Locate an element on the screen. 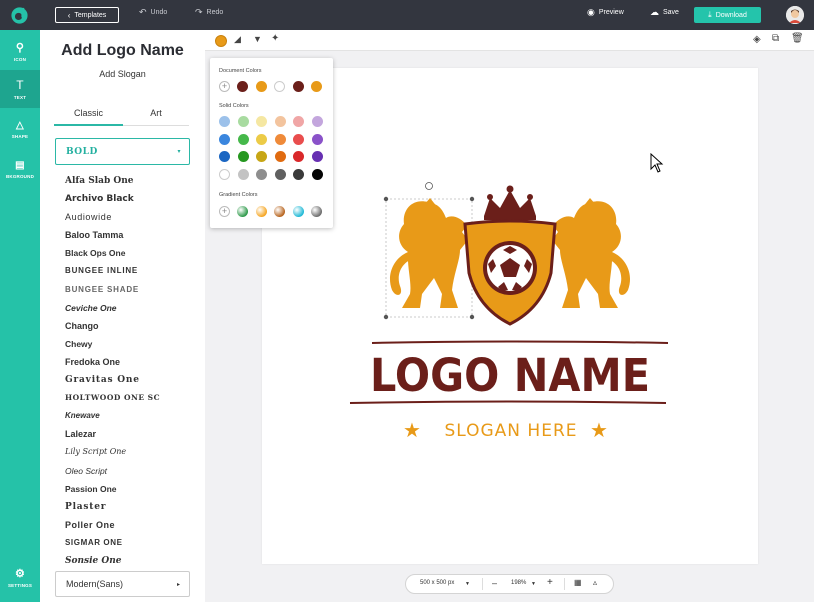  font-item: Audiowide is located at coordinates (130, 217).